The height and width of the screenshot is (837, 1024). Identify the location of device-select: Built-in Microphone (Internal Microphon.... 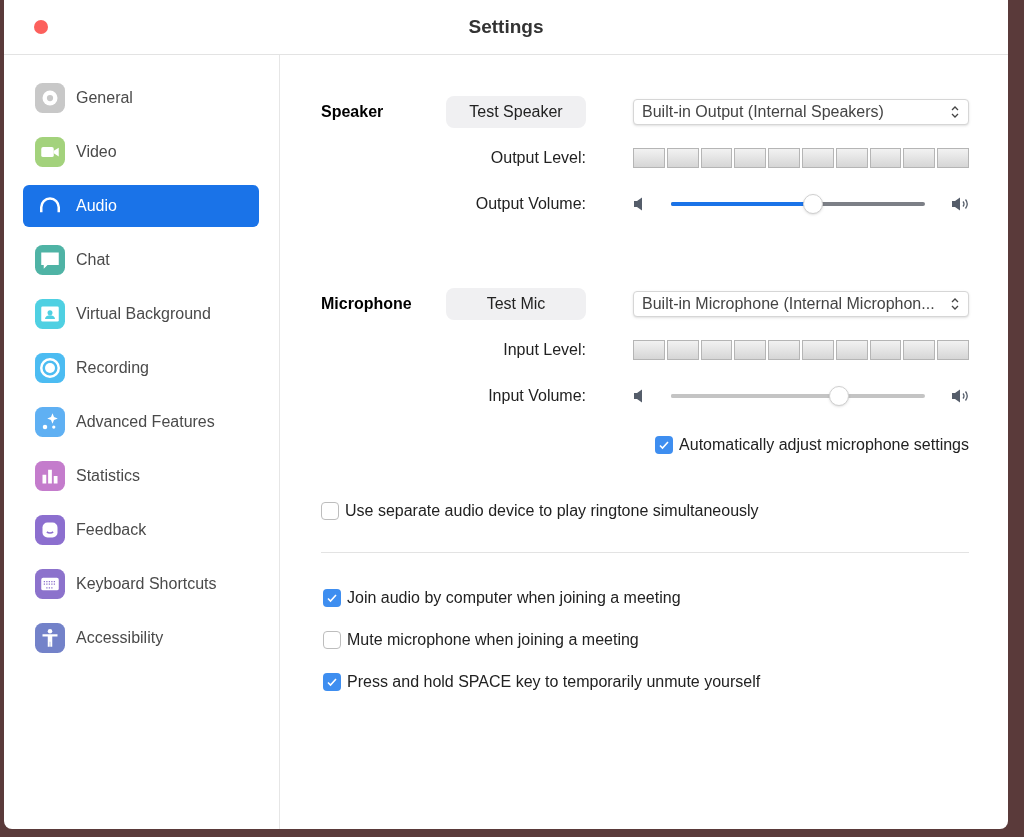
(801, 304).